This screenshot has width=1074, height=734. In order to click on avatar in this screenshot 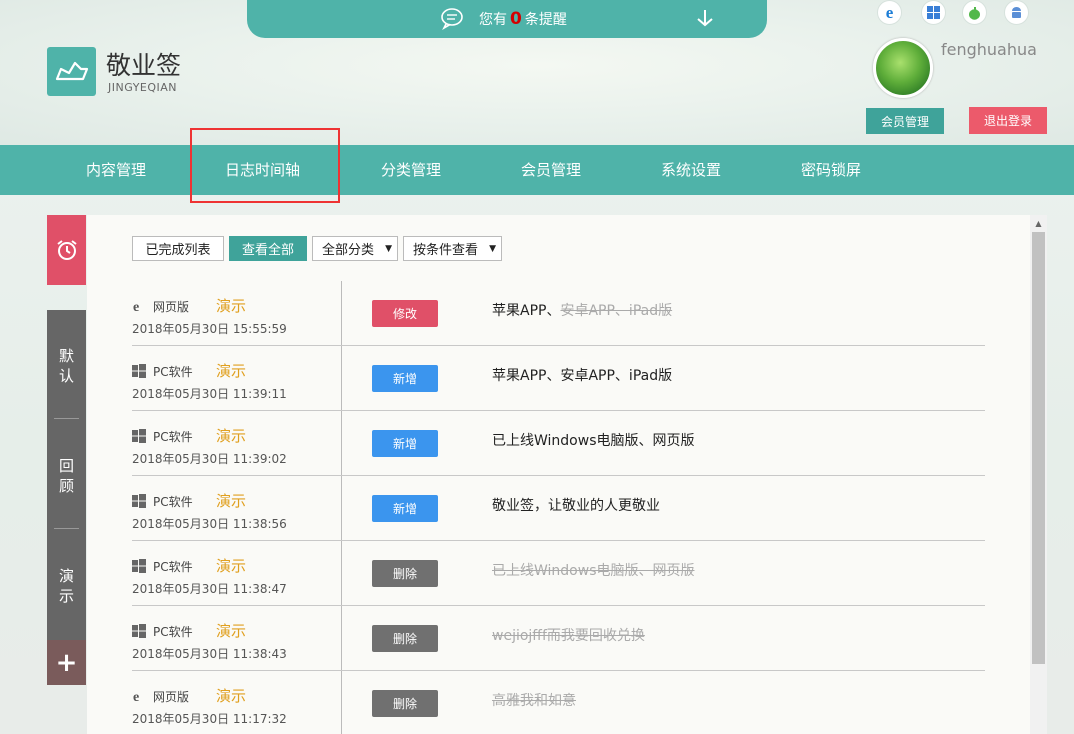, I will do `click(903, 68)`.